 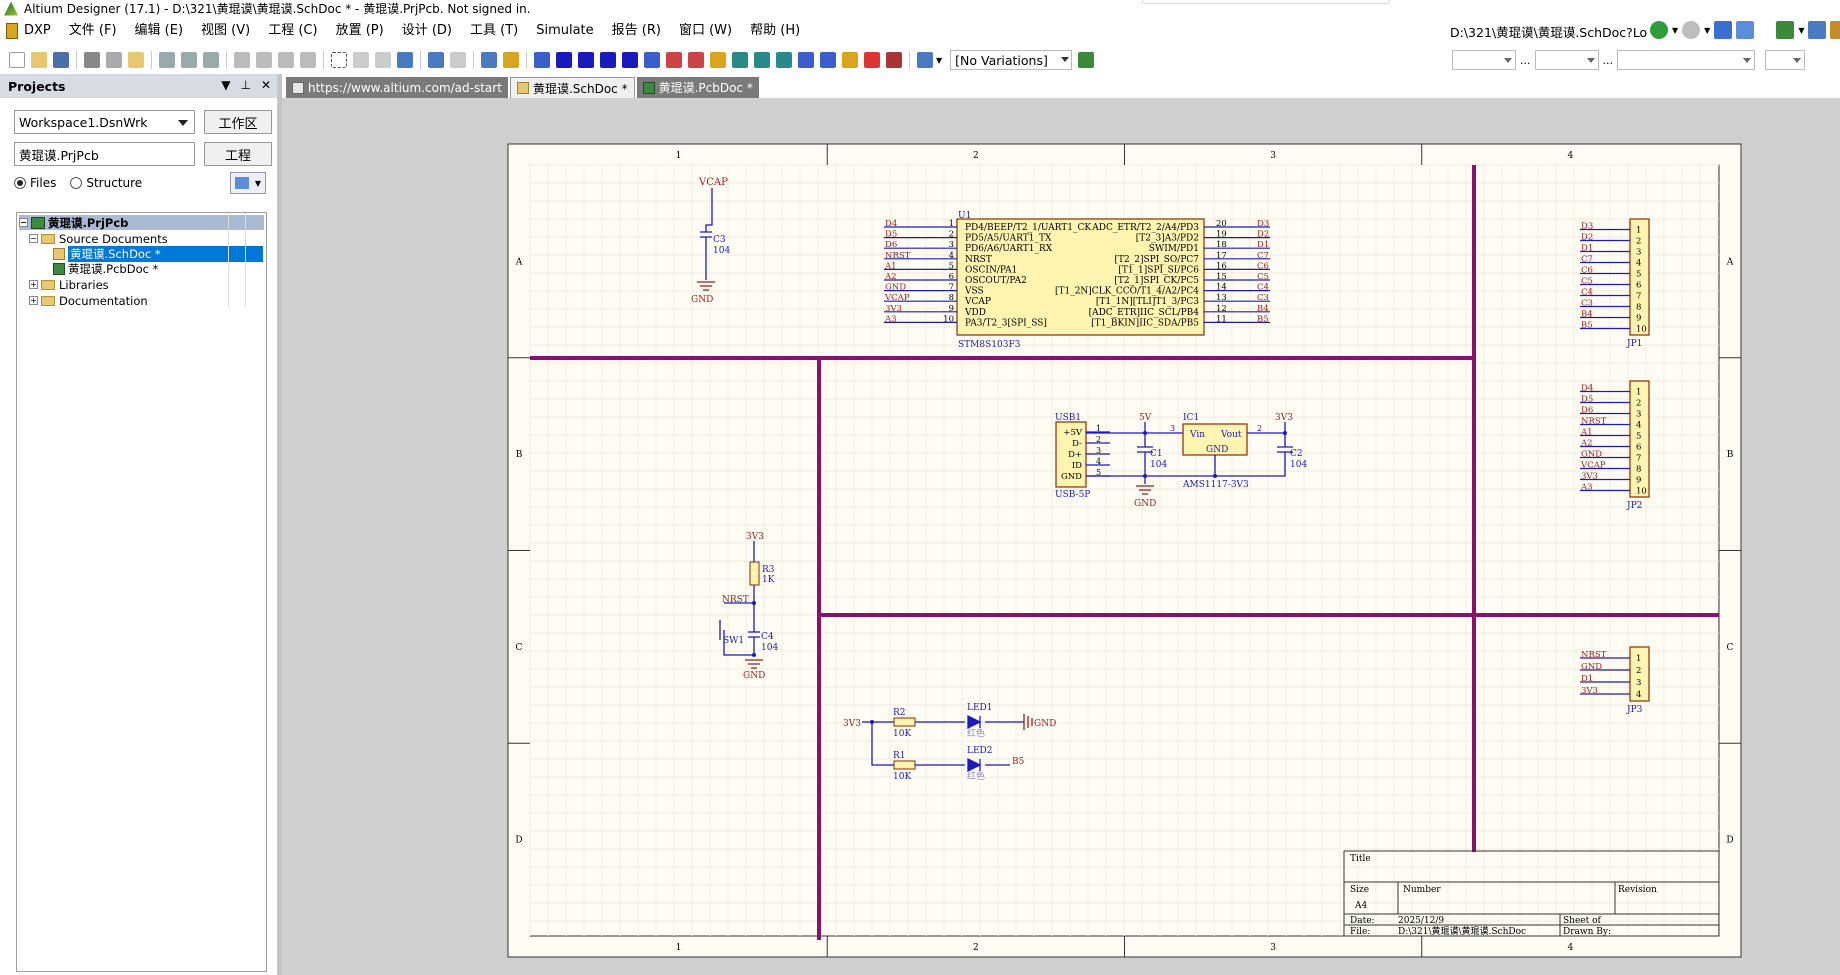 What do you see at coordinates (1215, 476) in the screenshot?
I see `junction-dot` at bounding box center [1215, 476].